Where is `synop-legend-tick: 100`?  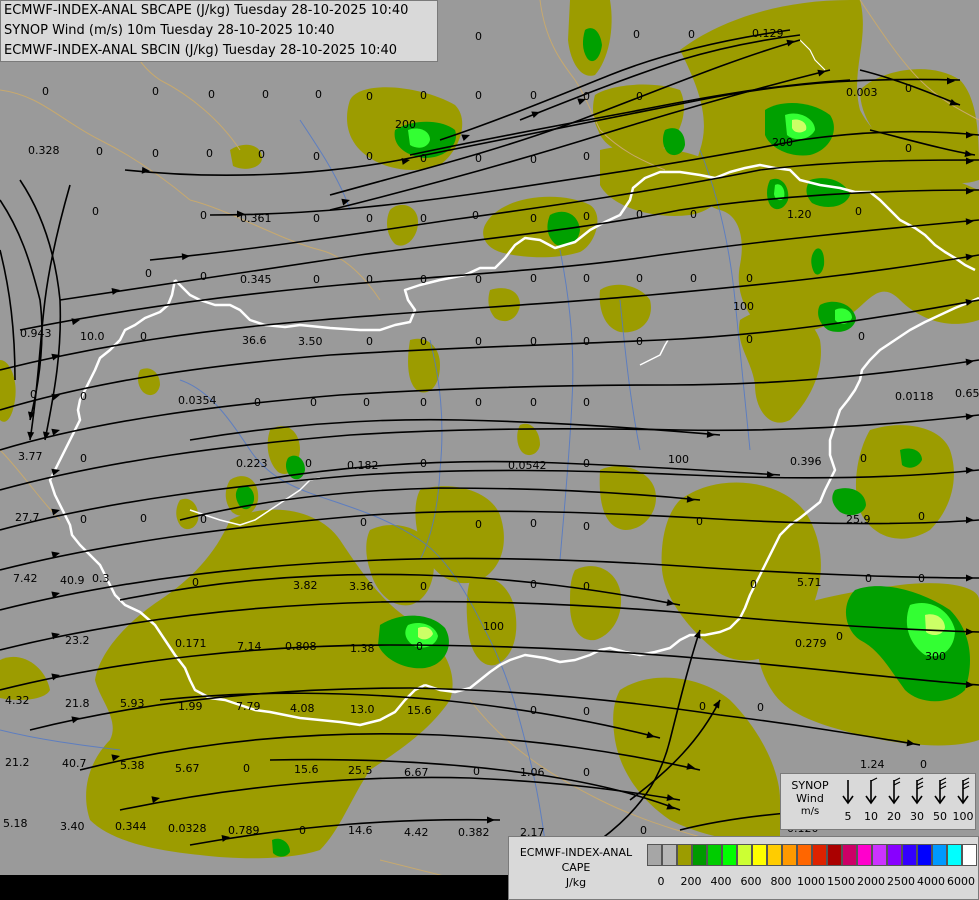 synop-legend-tick: 100 is located at coordinates (963, 799).